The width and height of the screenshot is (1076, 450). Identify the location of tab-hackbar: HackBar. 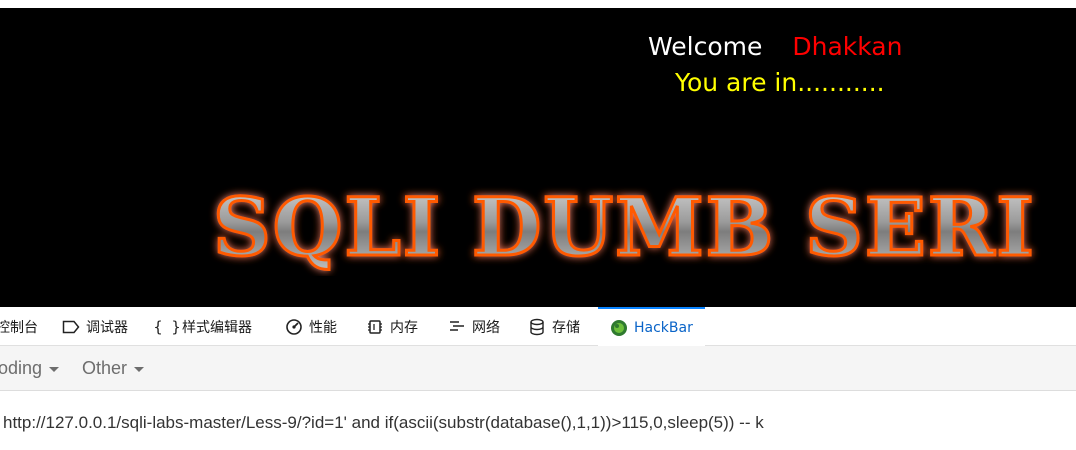
(651, 326).